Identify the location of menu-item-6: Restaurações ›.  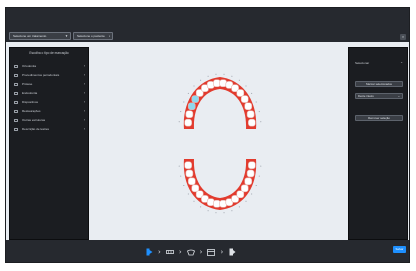
(50, 111).